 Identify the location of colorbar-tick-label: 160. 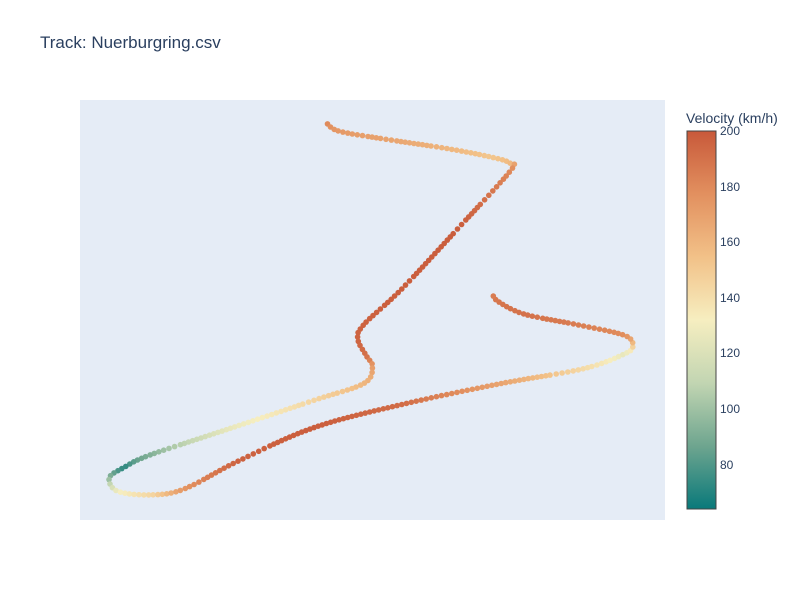
(730, 242).